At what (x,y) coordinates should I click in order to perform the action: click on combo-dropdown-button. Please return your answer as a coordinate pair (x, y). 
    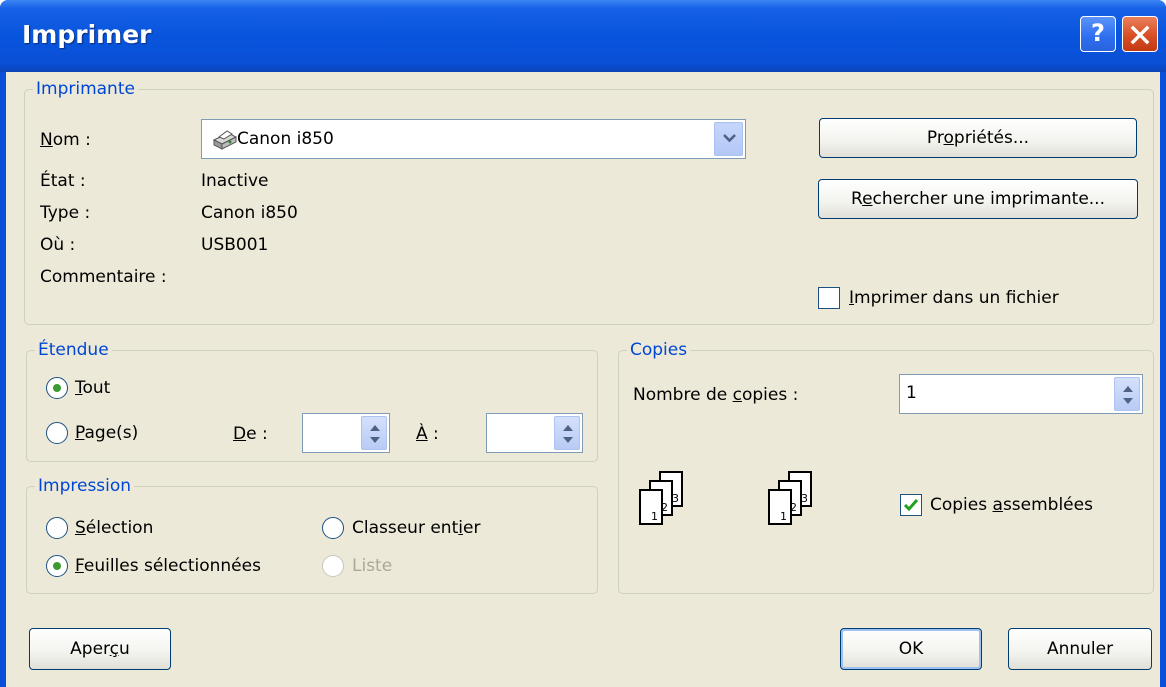
    Looking at the image, I should click on (728, 139).